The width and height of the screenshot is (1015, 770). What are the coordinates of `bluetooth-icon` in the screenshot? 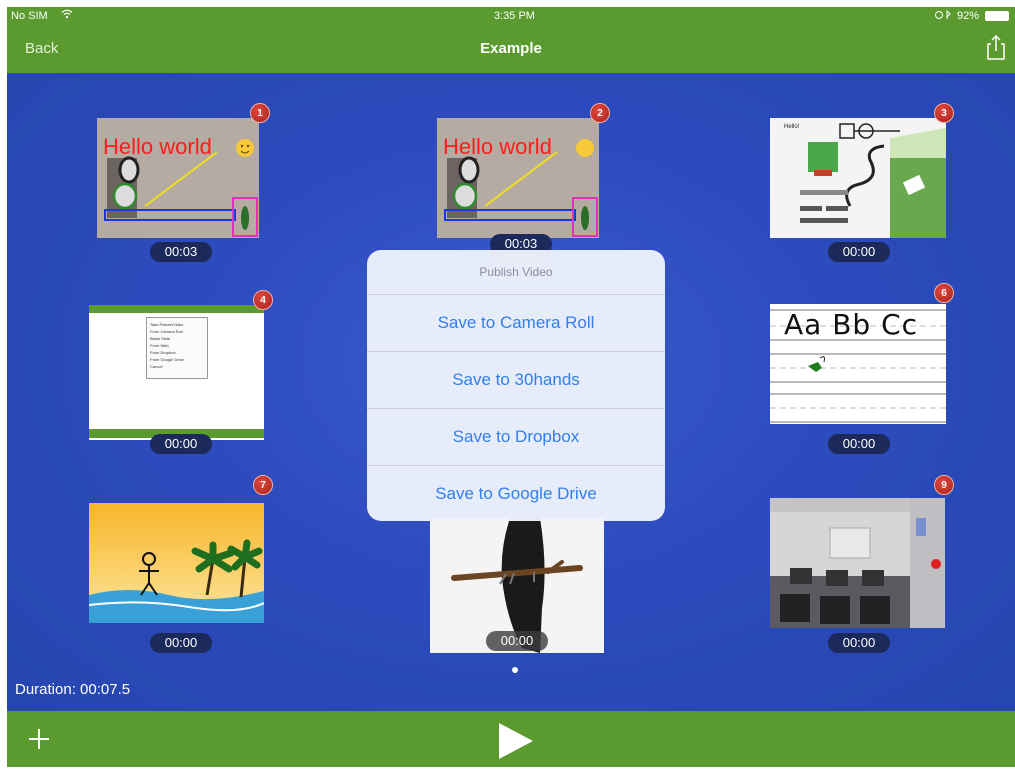 It's located at (944, 16).